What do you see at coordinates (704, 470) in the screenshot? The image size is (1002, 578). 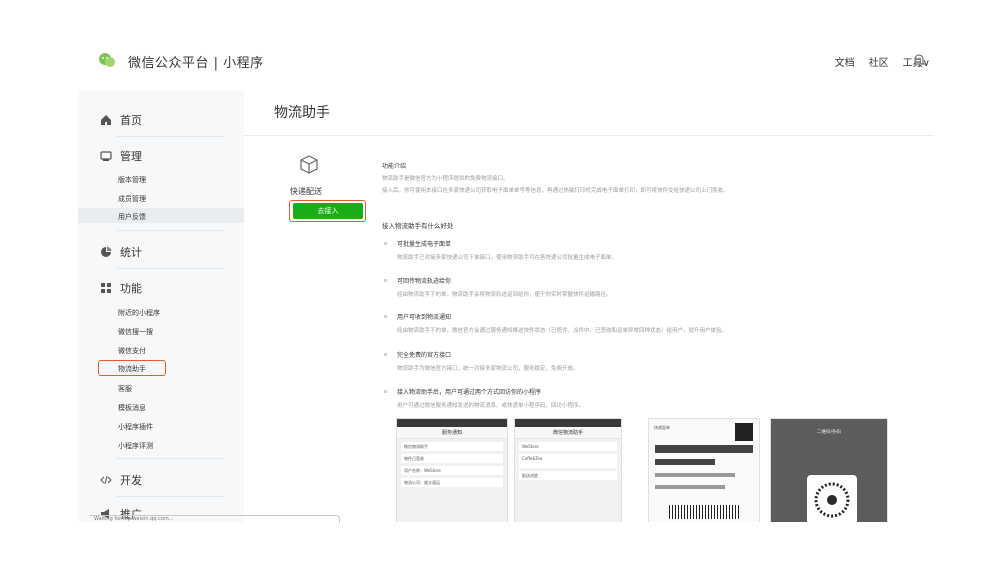 I see `screenshot-waybill: 快递面单` at bounding box center [704, 470].